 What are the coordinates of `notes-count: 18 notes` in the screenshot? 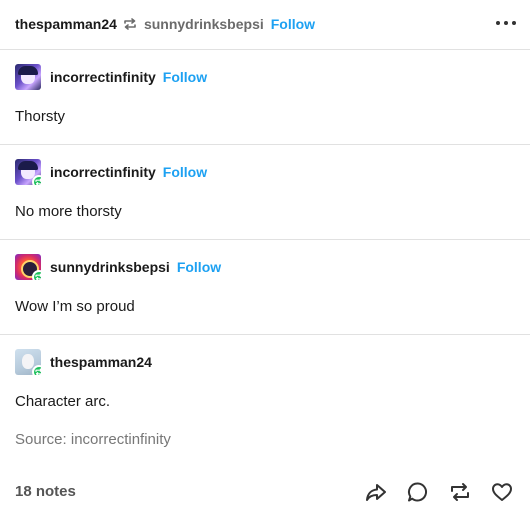 It's located at (45, 491).